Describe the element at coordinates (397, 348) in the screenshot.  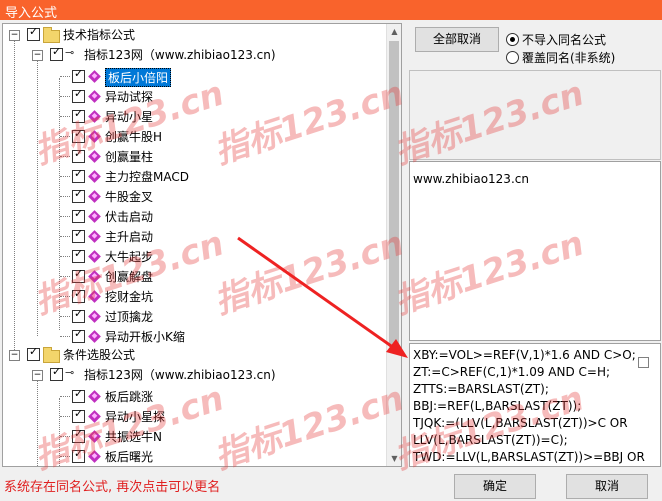
I see `arrow-head` at that location.